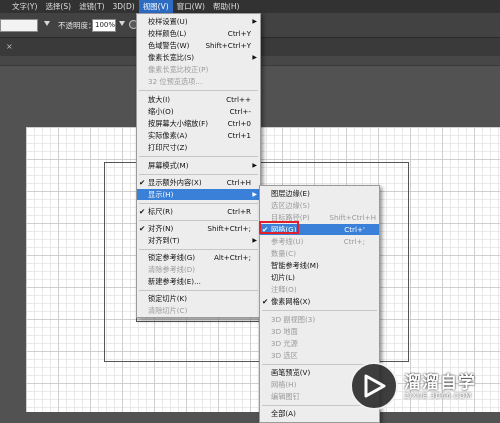 The height and width of the screenshot is (423, 500). Describe the element at coordinates (77, 25) in the screenshot. I see `opacity-label: 不透明度：` at that location.